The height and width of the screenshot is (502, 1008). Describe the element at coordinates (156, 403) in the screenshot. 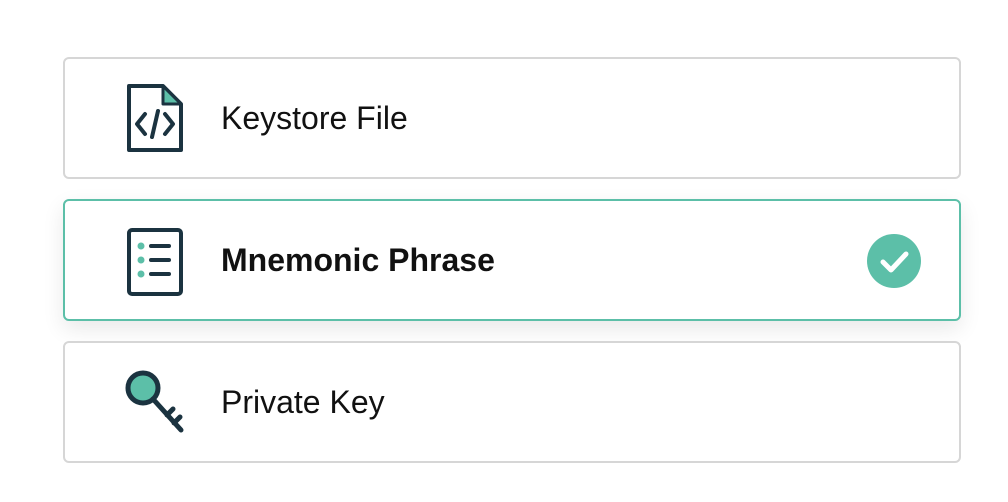

I see `key-icon` at that location.